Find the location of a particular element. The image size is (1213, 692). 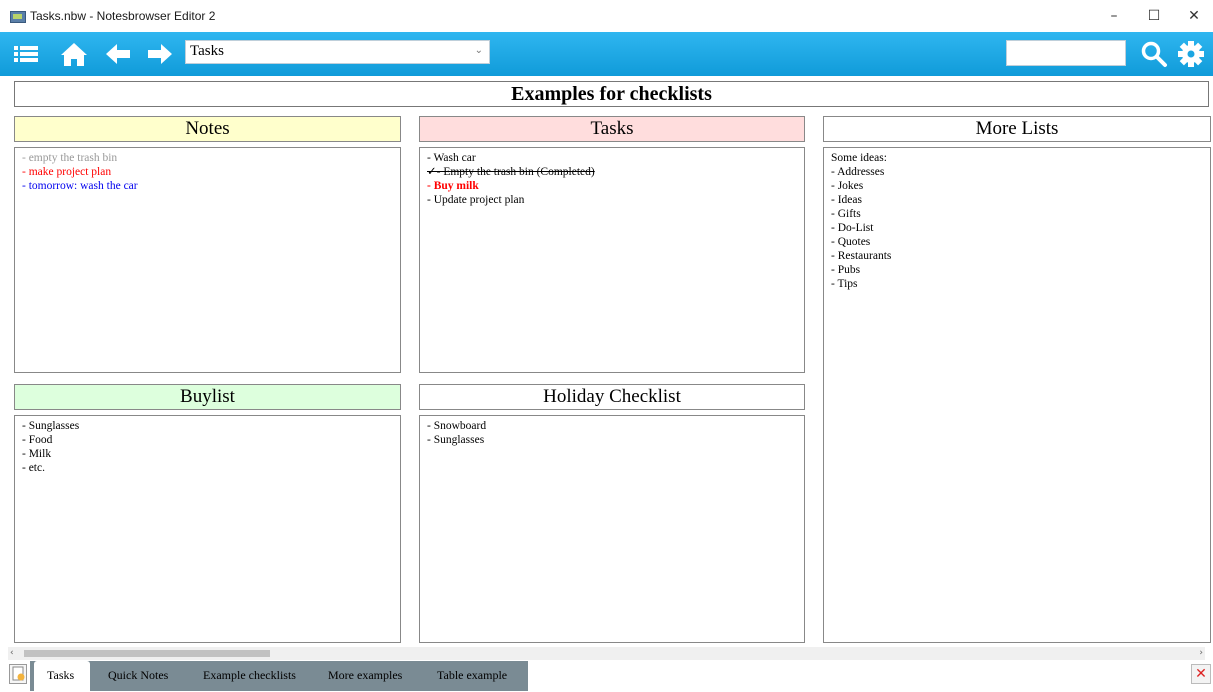

more-lists-line: - Tips is located at coordinates (844, 284).